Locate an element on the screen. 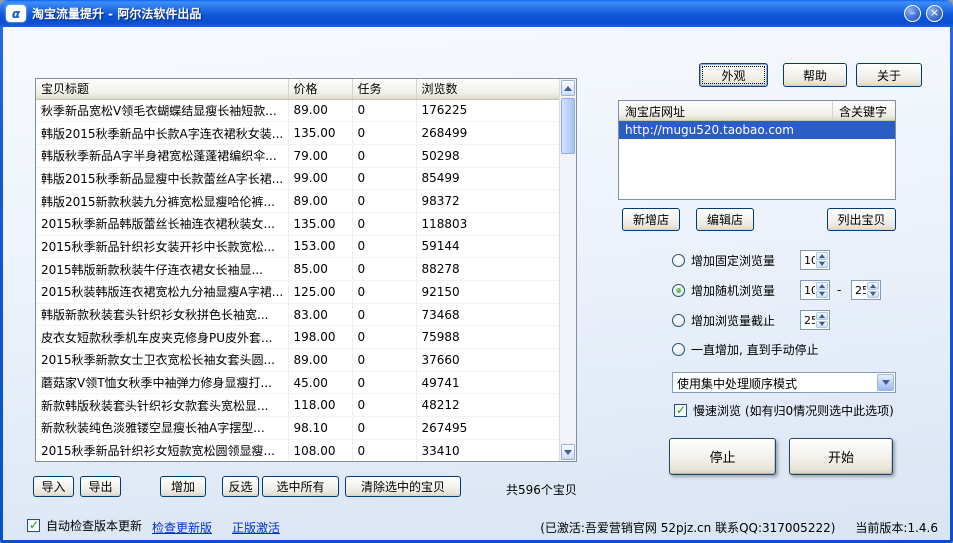  store-col-keyword: 含关键字 is located at coordinates (864, 110).